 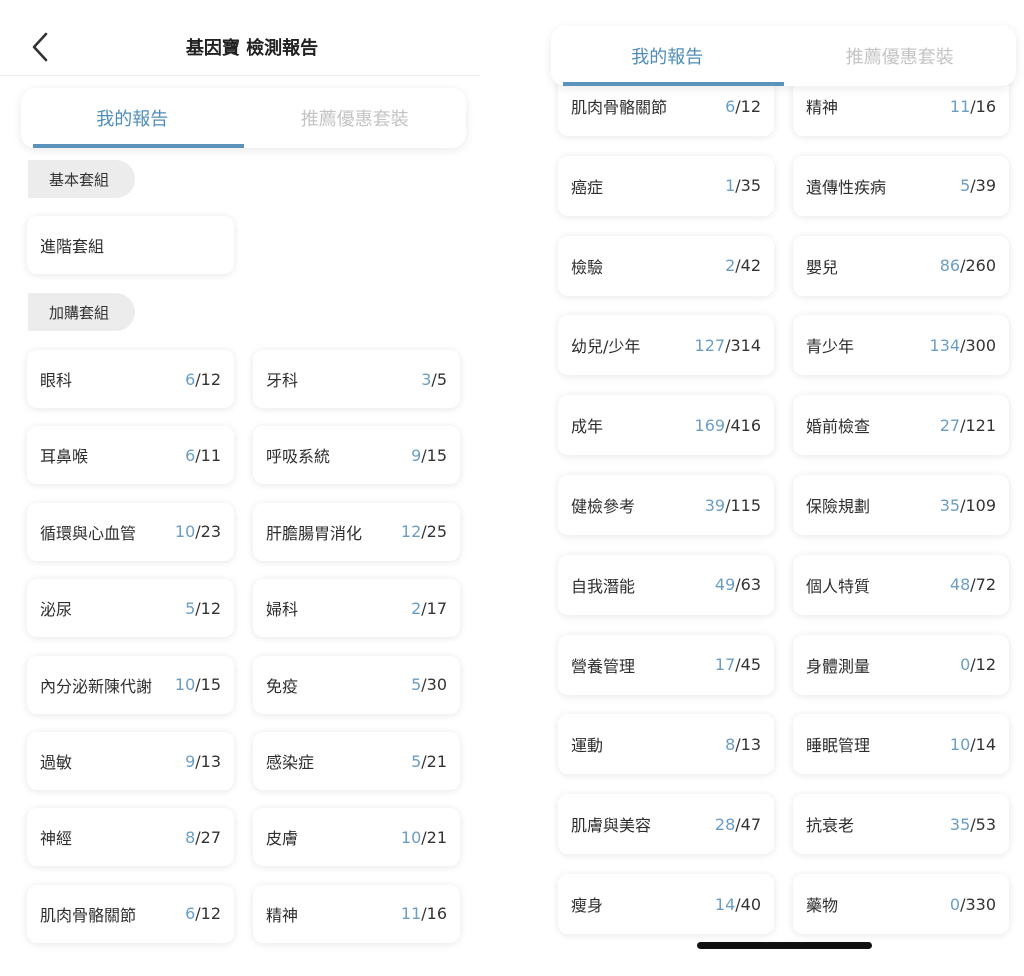 I want to click on section-label-addon: 加購套組, so click(x=81, y=312).